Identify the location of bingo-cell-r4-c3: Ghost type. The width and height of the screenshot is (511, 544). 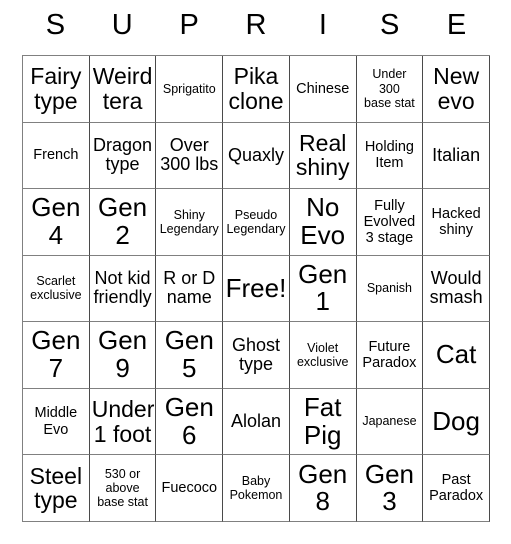
(256, 355).